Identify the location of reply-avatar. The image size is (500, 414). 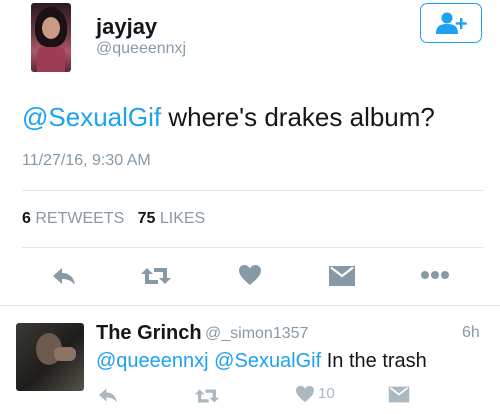
(50, 357).